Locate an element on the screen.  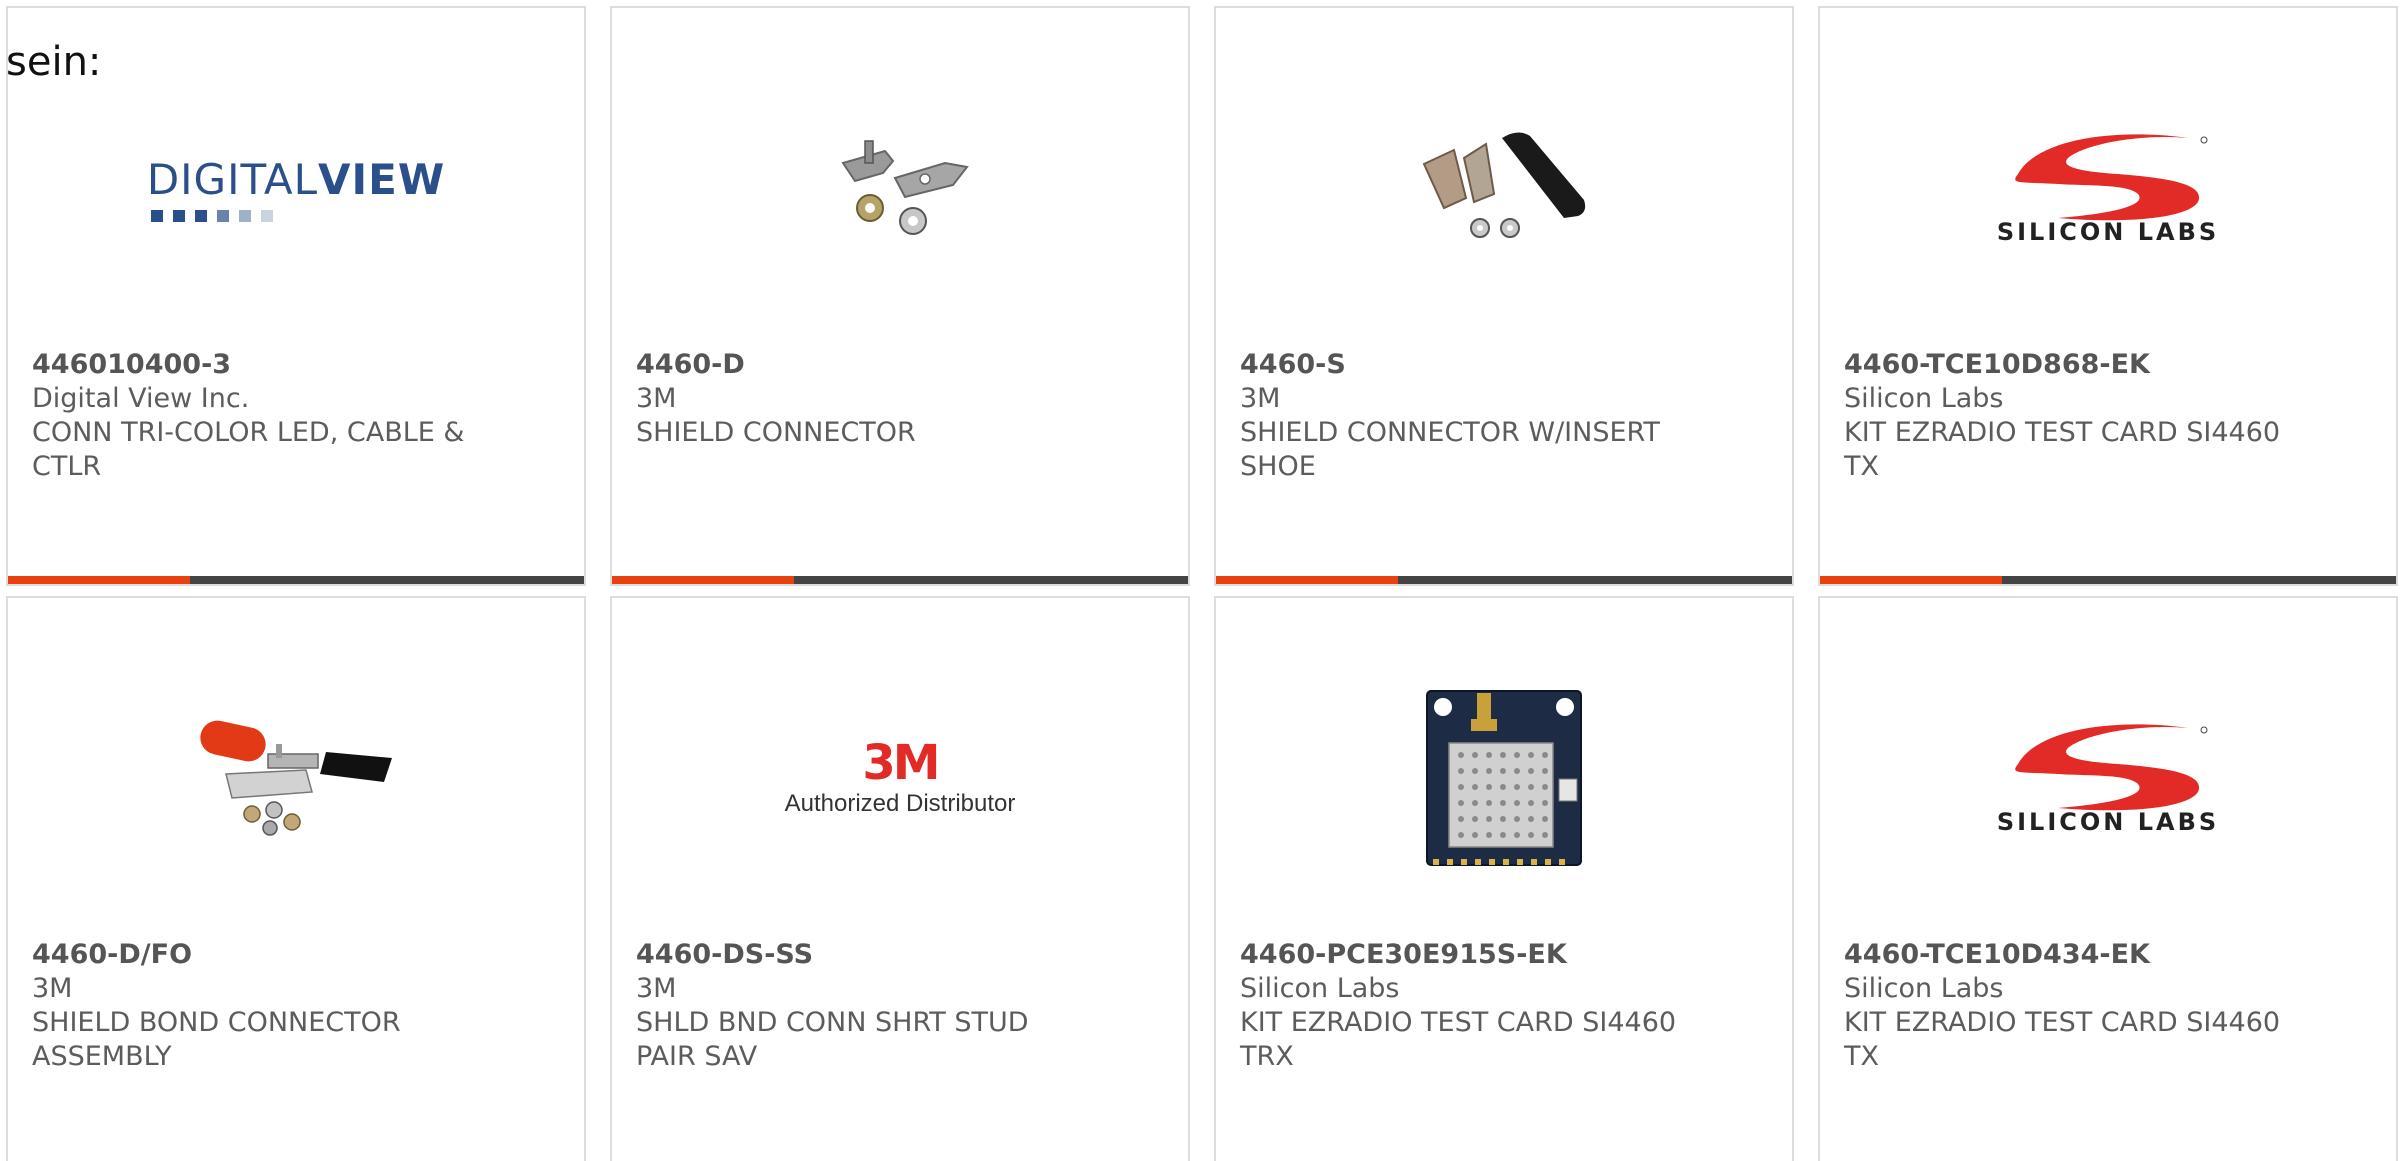
description-line1: SHIELD BOND CONNECTOR is located at coordinates (216, 1022).